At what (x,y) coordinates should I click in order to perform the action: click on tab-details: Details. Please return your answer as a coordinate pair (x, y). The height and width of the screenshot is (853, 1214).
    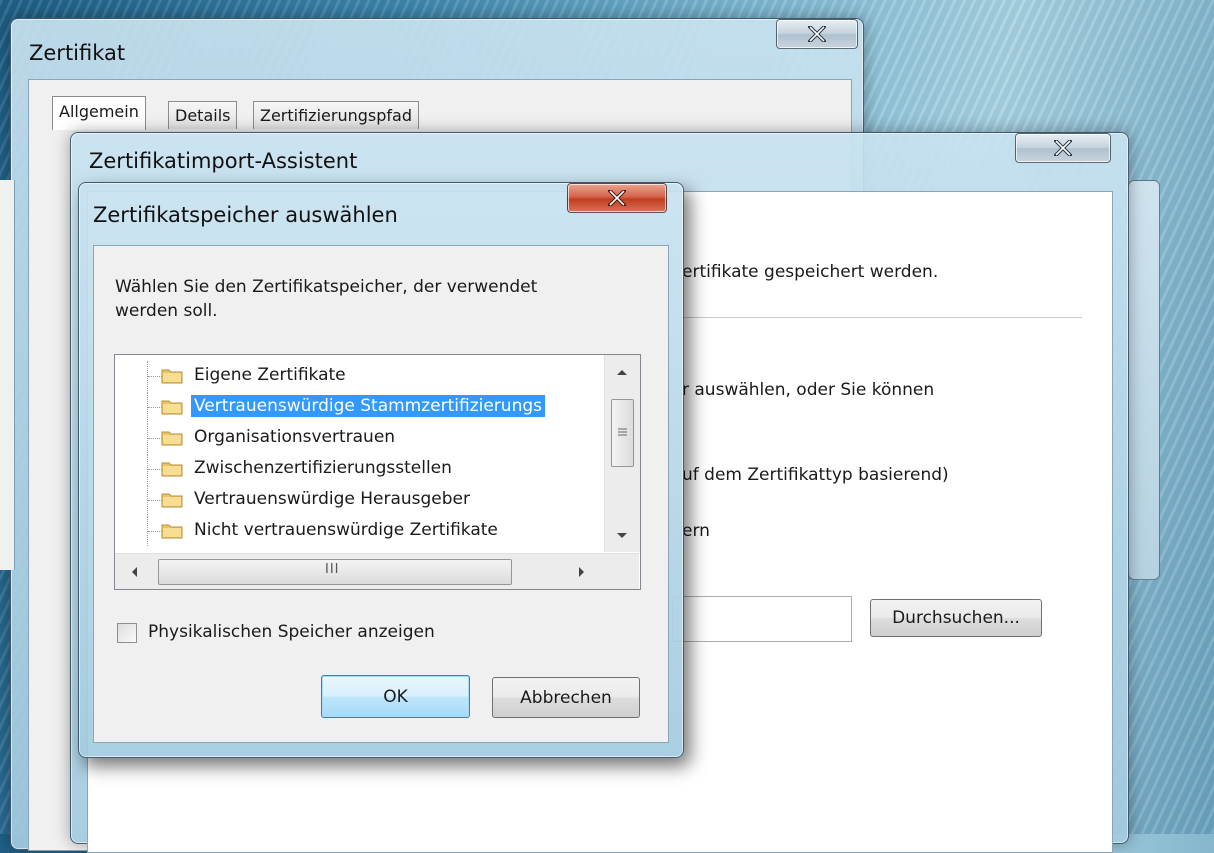
    Looking at the image, I should click on (203, 115).